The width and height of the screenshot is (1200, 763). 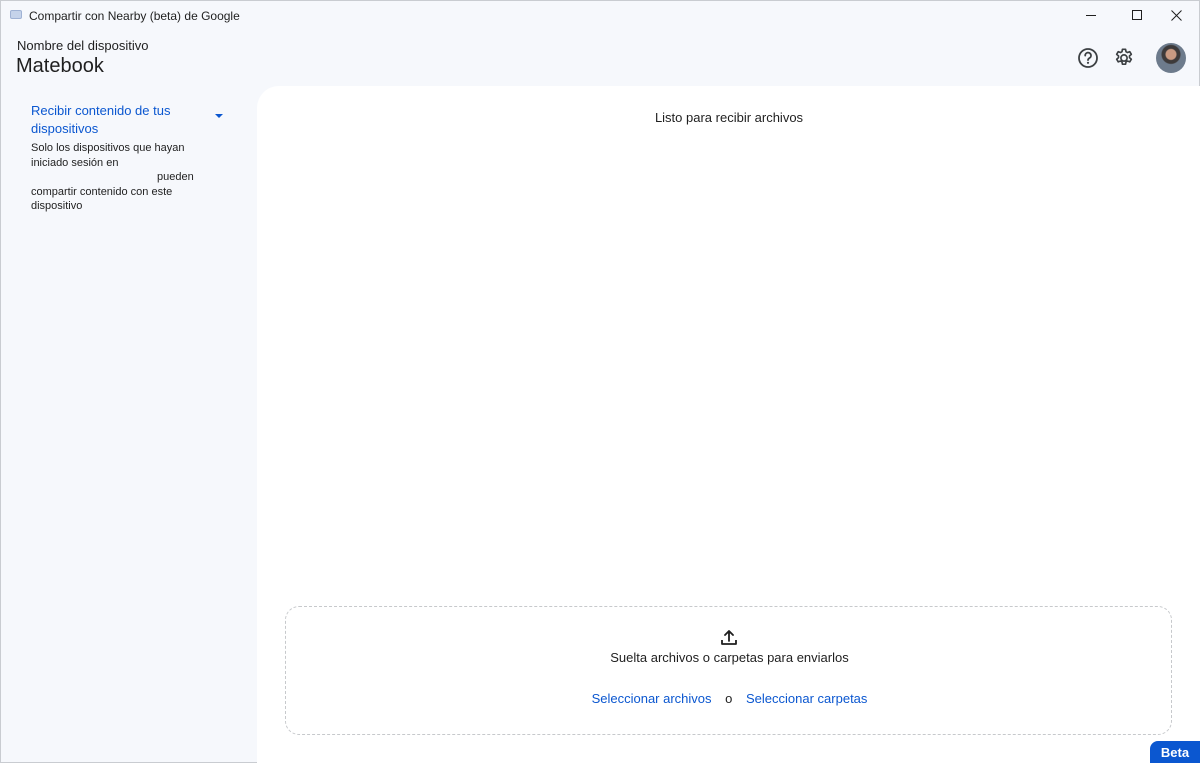 What do you see at coordinates (116, 120) in the screenshot?
I see `sidebar-receive-title: Recibir contenido de tus dispositivos` at bounding box center [116, 120].